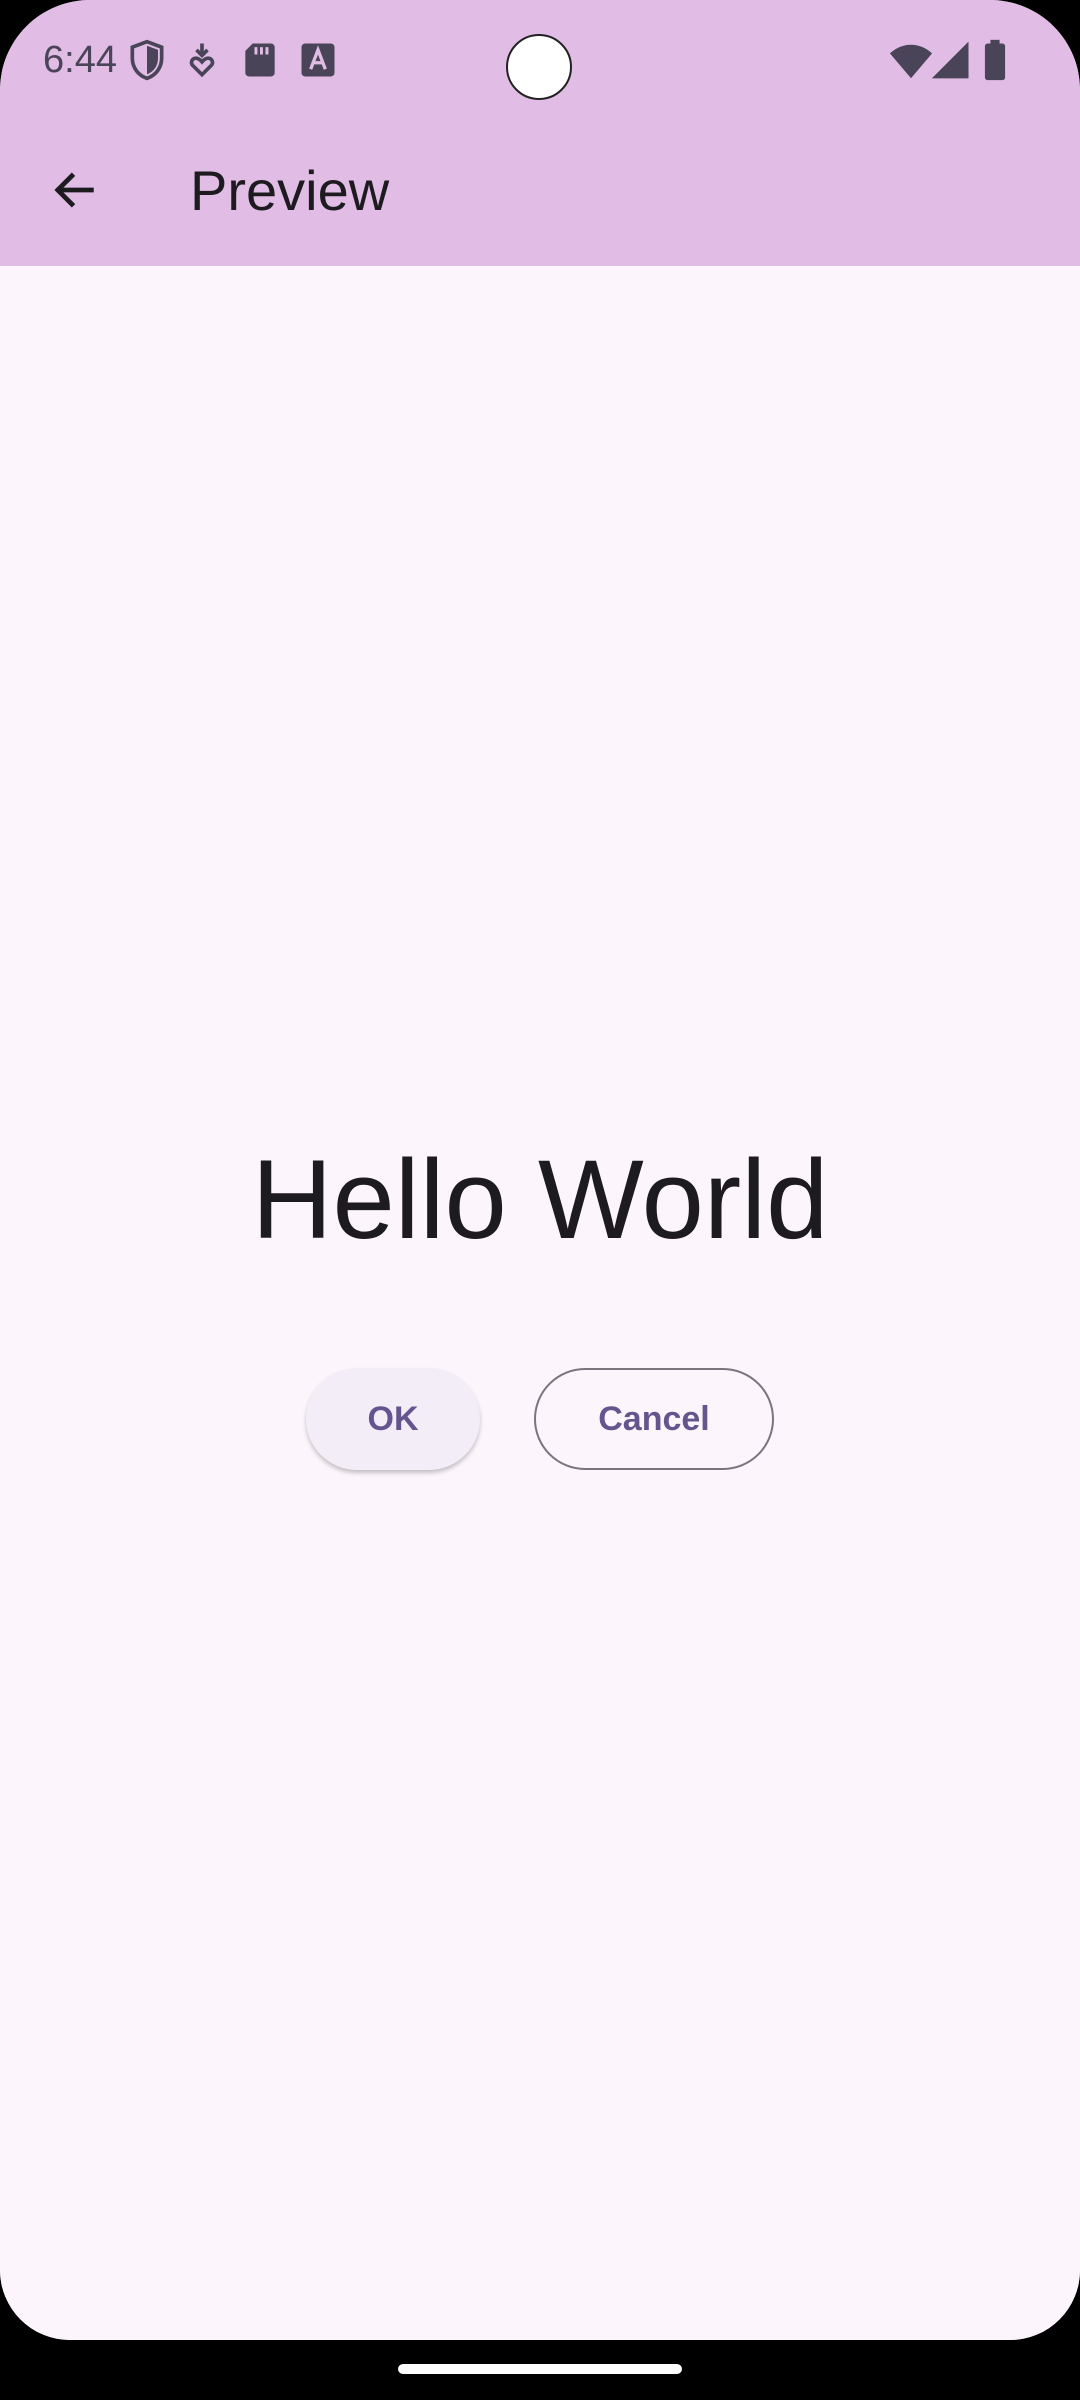 Image resolution: width=1080 pixels, height=2400 pixels. Describe the element at coordinates (260, 60) in the screenshot. I see `sd-card-icon` at that location.